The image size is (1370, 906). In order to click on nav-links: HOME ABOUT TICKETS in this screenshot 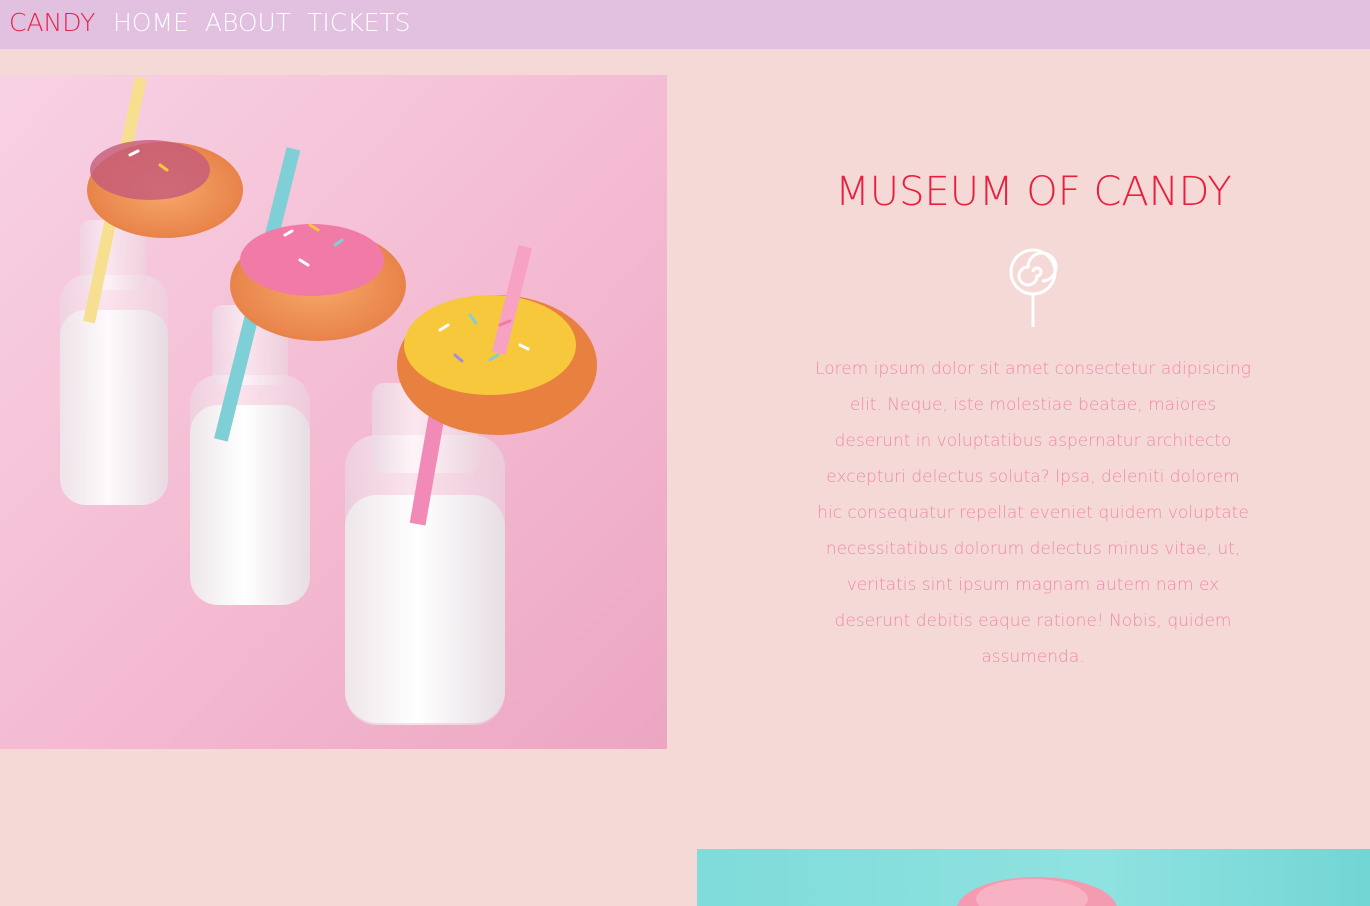, I will do `click(262, 22)`.